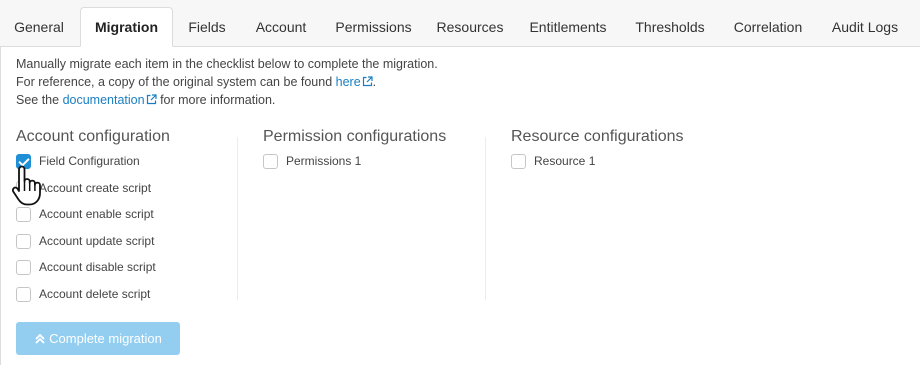  I want to click on checklist-item-label: Account enable script, so click(96, 214).